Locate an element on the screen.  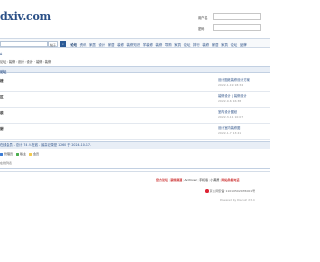
police-emblem-icon is located at coordinates (207, 191).